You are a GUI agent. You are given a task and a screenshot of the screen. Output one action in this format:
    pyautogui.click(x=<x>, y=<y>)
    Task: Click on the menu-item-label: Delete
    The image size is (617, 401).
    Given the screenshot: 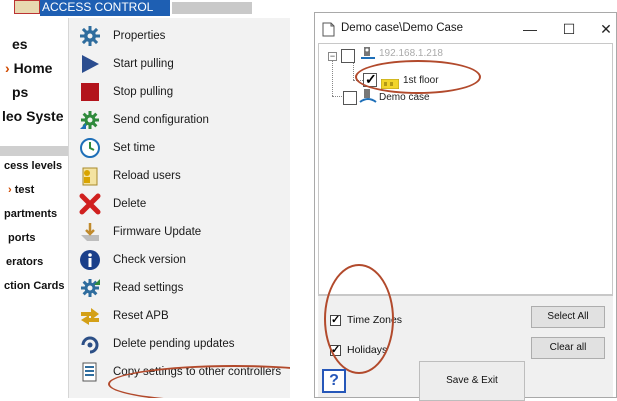 What is the action you would take?
    pyautogui.click(x=130, y=203)
    